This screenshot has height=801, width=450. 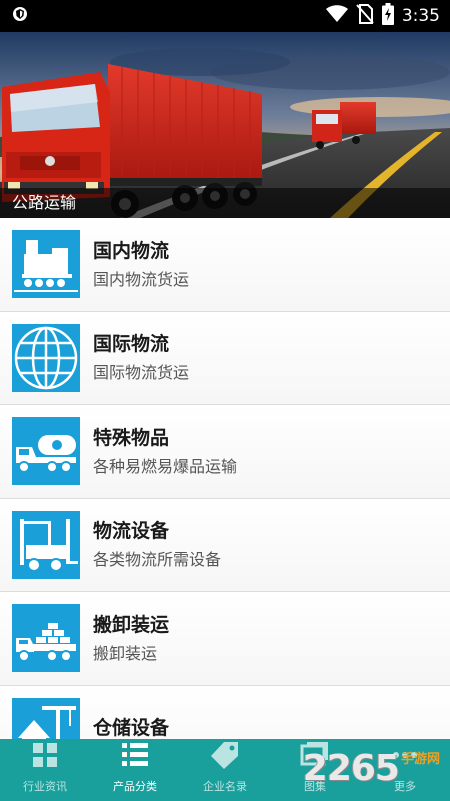 I want to click on item-title: 物流设备, so click(x=131, y=531).